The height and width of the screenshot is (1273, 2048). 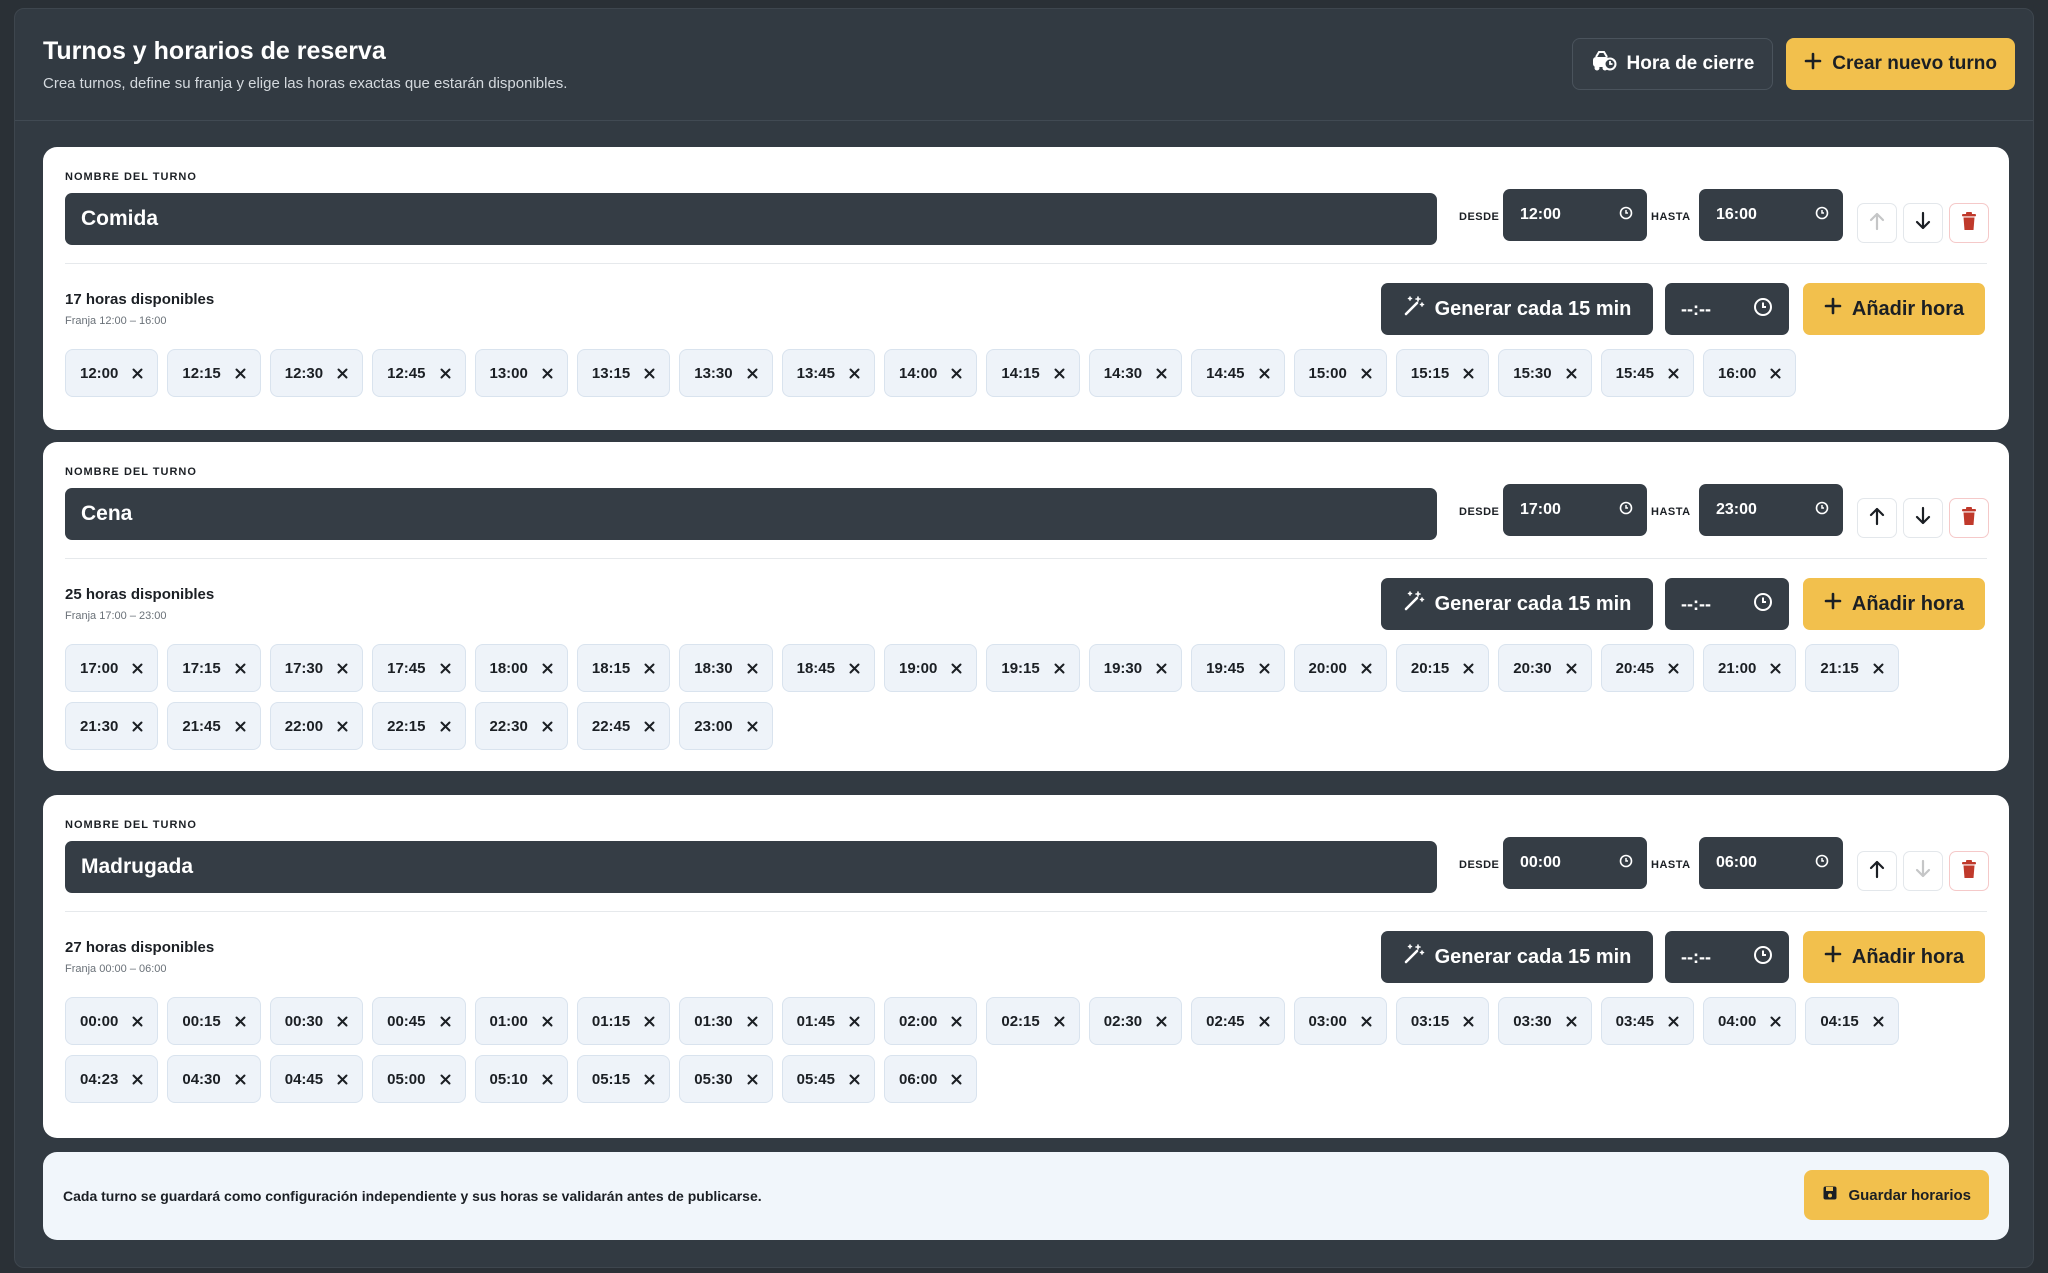 What do you see at coordinates (751, 219) in the screenshot?
I see `shift-name-input: Comida` at bounding box center [751, 219].